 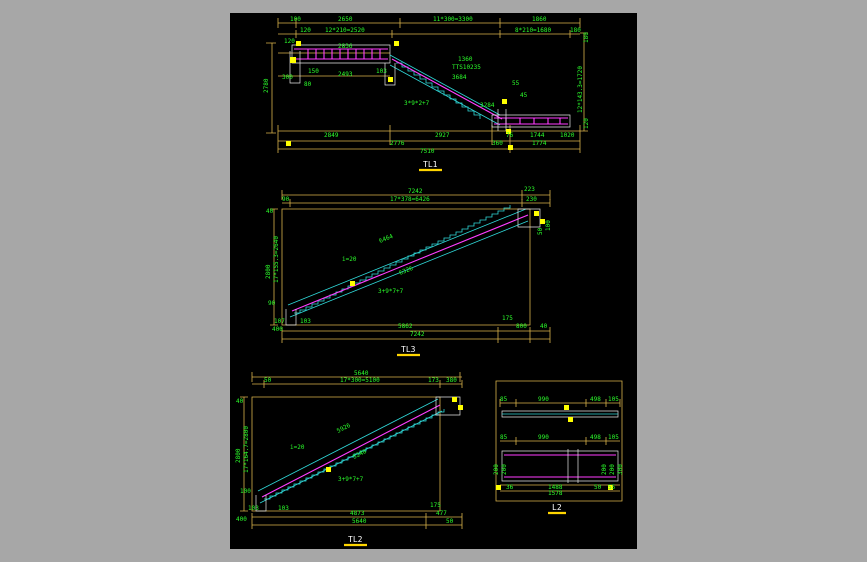 What do you see at coordinates (459, 77) in the screenshot?
I see `dim-text: 3684` at bounding box center [459, 77].